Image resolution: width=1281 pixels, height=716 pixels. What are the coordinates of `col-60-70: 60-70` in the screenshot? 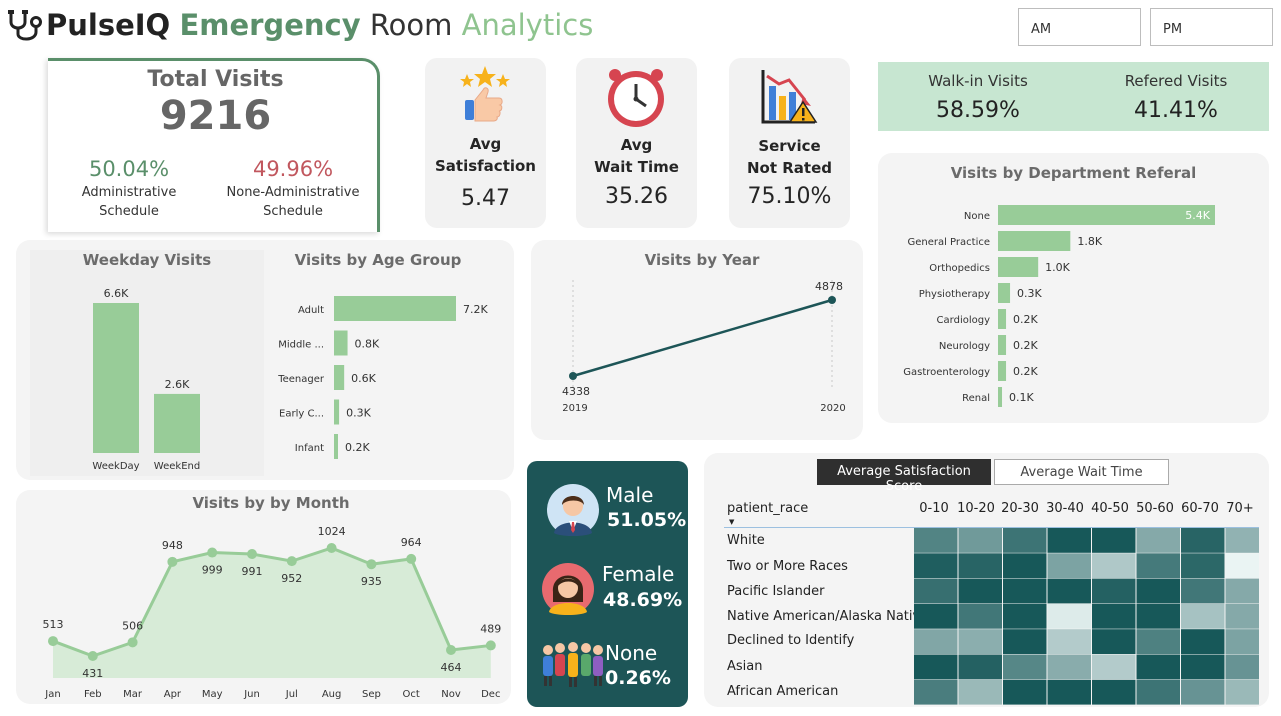 It's located at (1200, 508).